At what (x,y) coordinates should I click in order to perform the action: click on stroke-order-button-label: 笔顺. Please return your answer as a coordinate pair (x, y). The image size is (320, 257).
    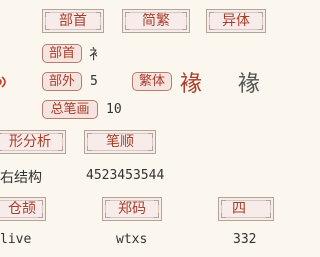
    Looking at the image, I should click on (120, 142).